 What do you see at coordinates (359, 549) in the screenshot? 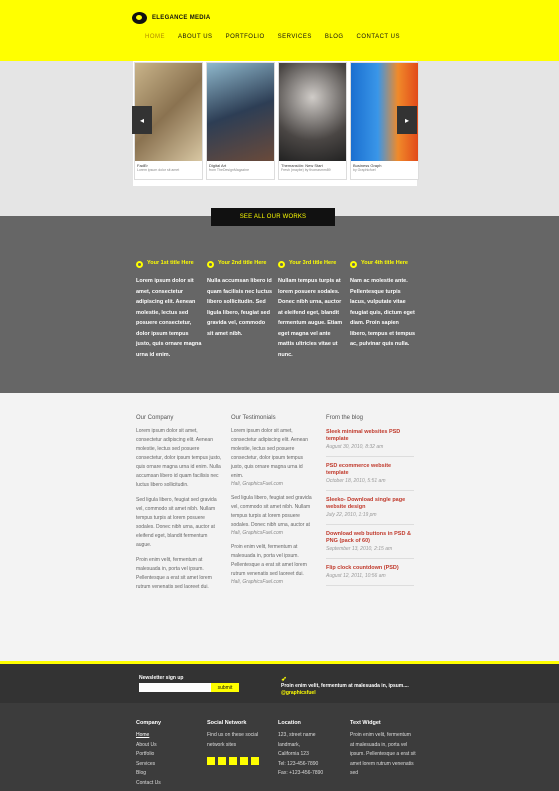
I see `blog-date: September 13, 2010, 2:15 am` at bounding box center [359, 549].